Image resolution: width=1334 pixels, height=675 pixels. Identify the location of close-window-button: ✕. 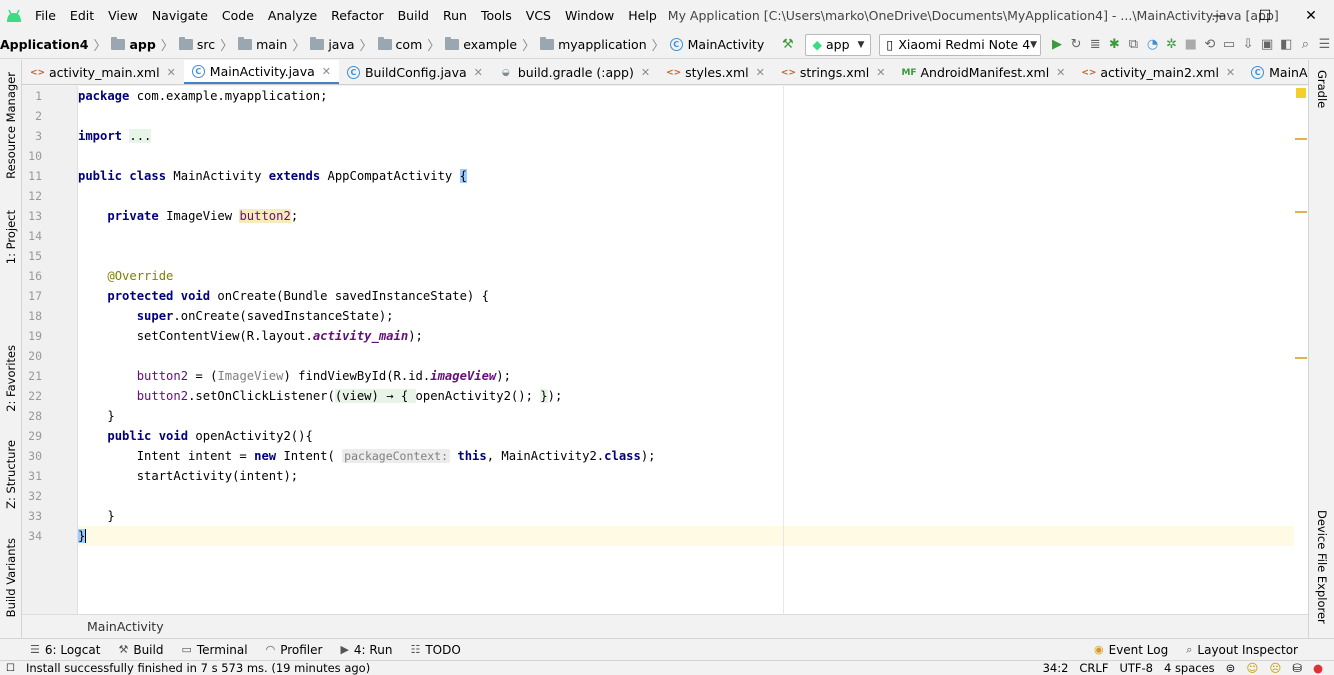
(1311, 15).